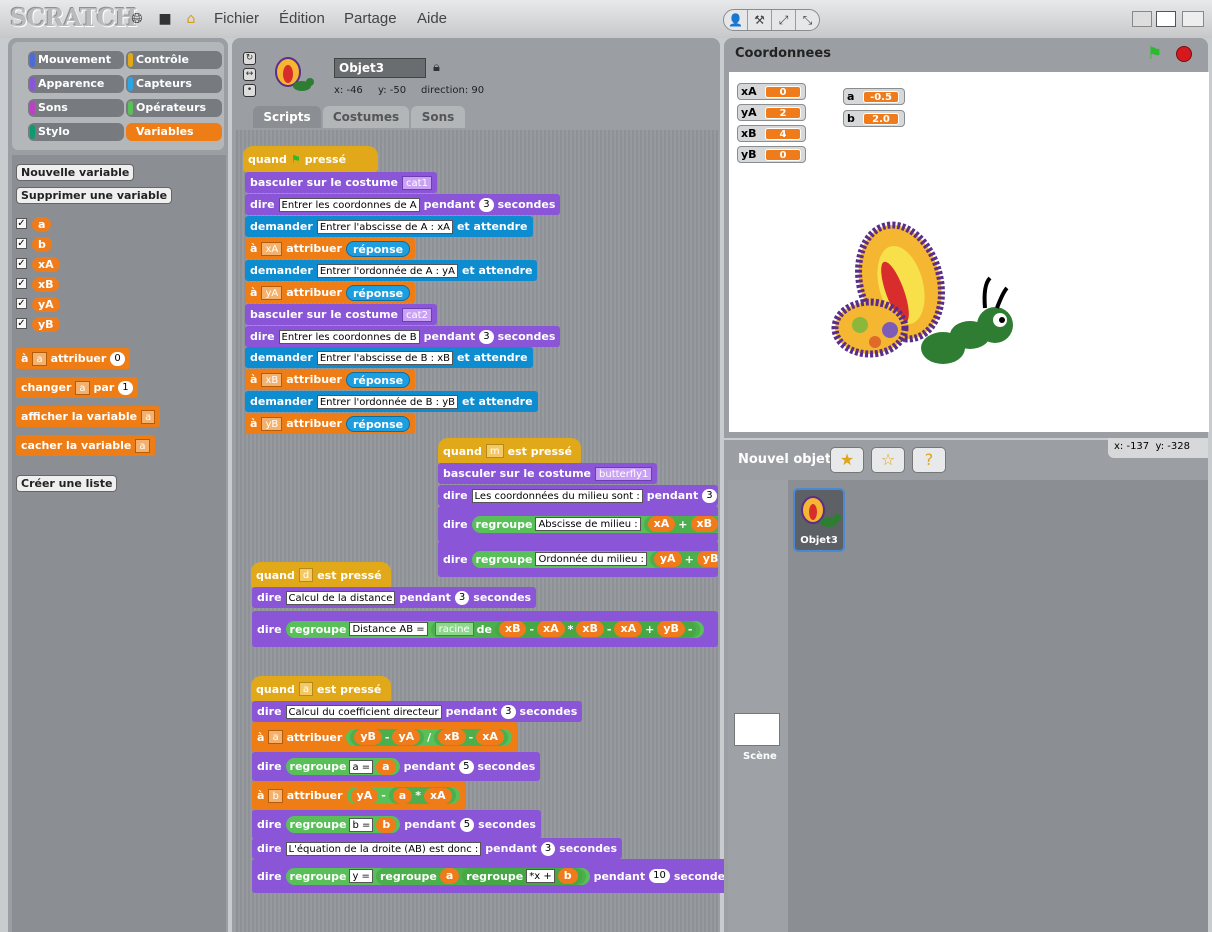 This screenshot has height=932, width=1212. I want to click on new-variable-button: Nouvelle variable, so click(75, 172).